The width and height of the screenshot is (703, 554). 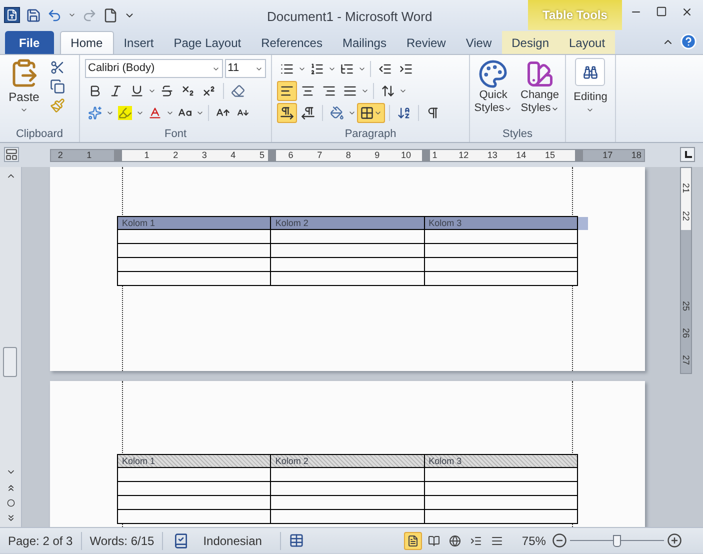 I want to click on help-icon, so click(x=688, y=41).